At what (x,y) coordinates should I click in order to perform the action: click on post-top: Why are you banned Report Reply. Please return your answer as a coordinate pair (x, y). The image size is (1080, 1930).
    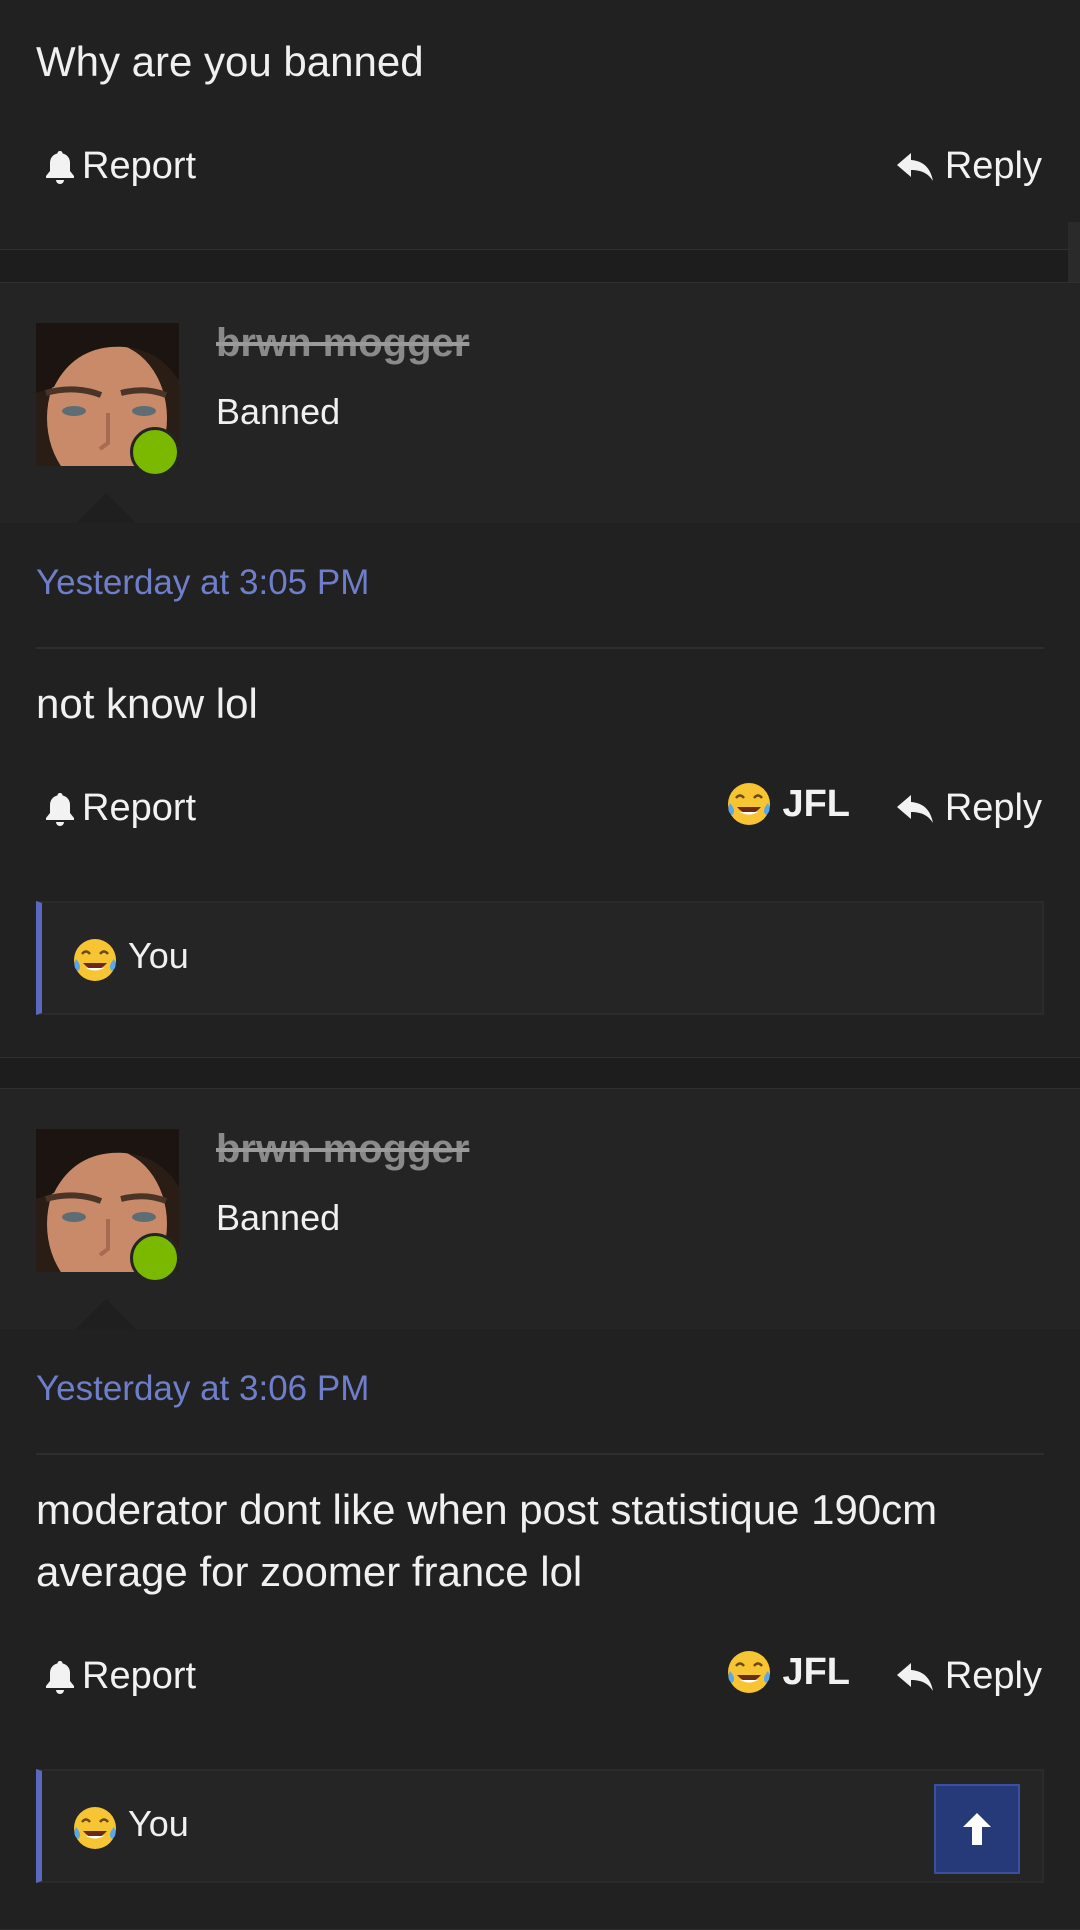
    Looking at the image, I should click on (540, 125).